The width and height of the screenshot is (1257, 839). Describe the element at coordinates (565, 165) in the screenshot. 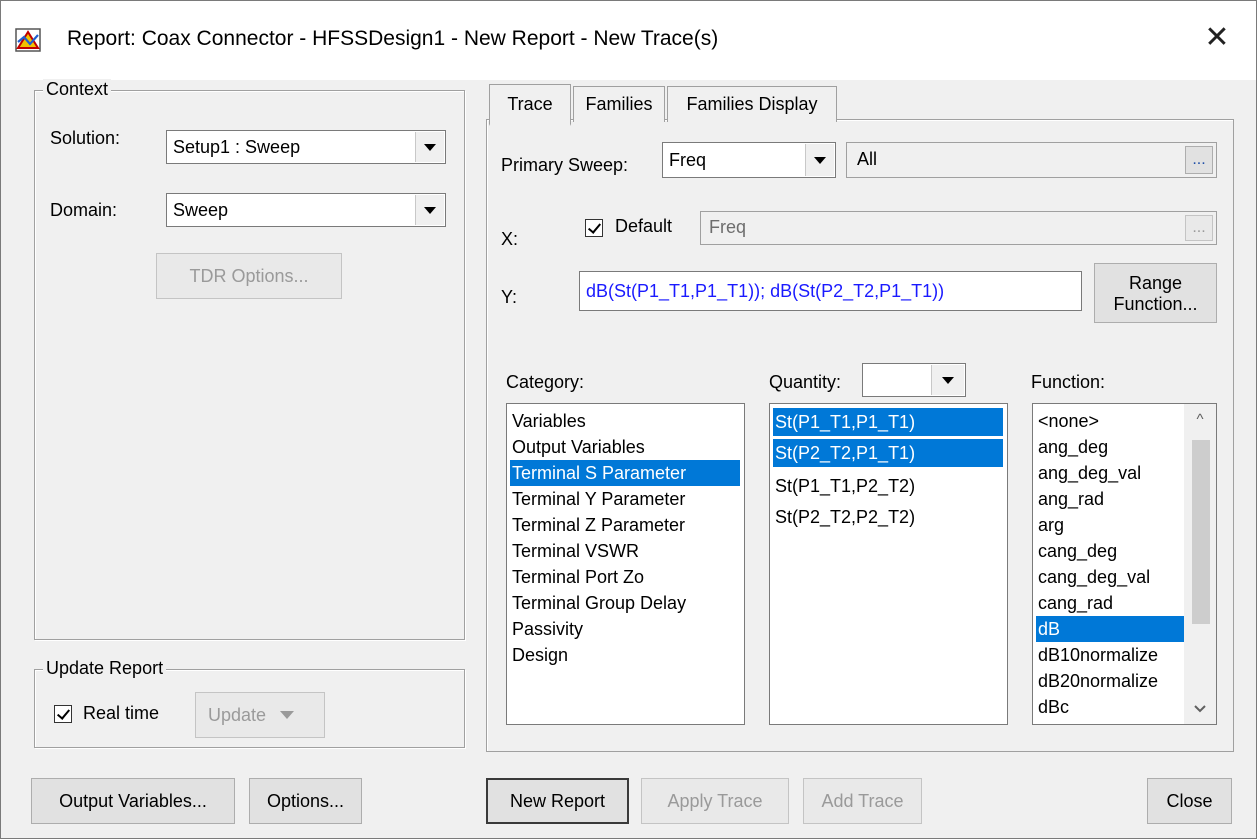

I see `primary-sweep-label: Primary Sweep:` at that location.